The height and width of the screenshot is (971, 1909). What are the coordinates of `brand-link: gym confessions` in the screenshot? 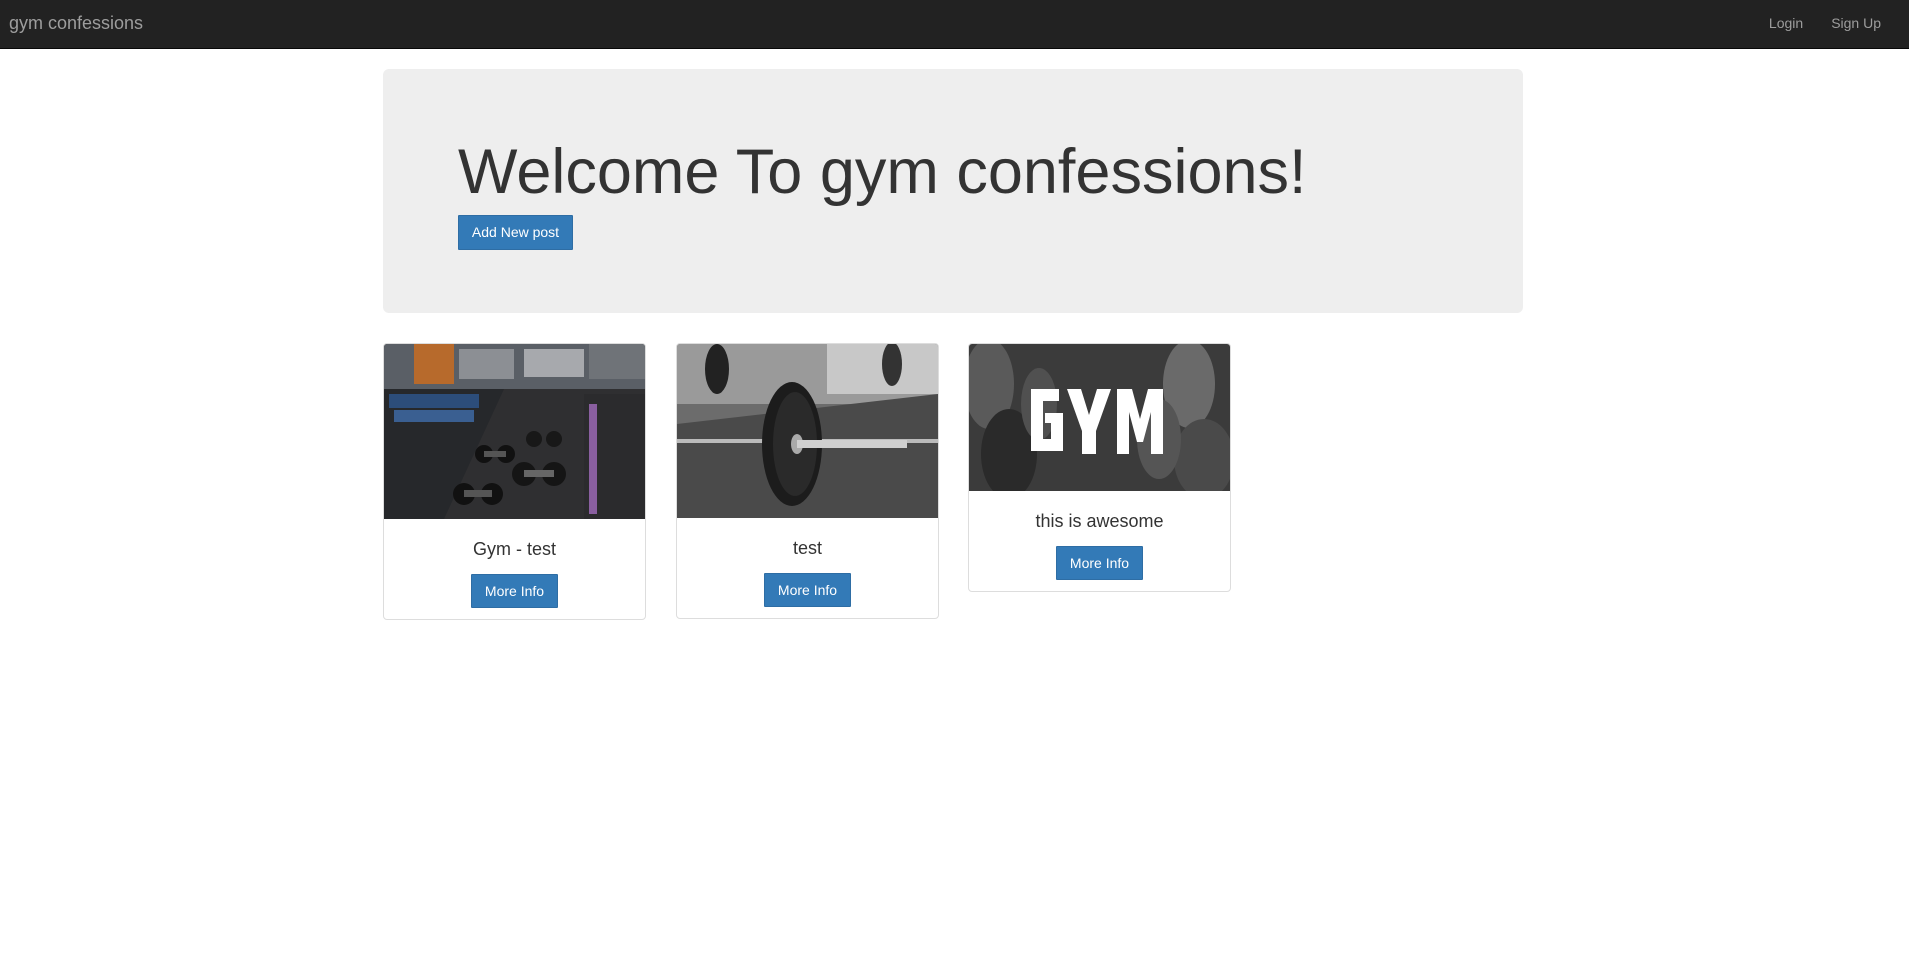 It's located at (76, 23).